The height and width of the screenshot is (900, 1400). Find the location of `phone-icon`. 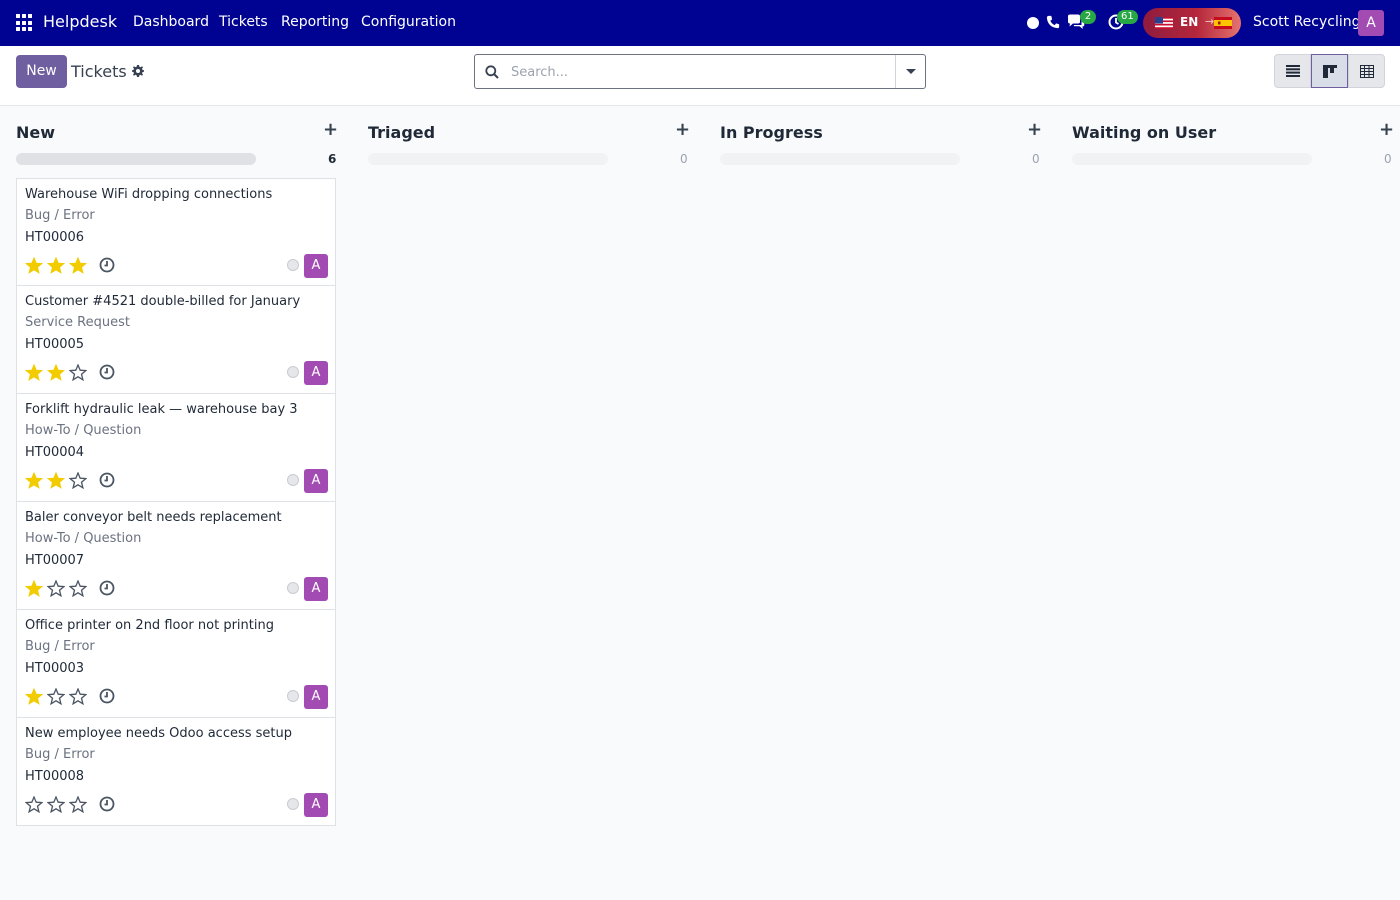

phone-icon is located at coordinates (1053, 22).